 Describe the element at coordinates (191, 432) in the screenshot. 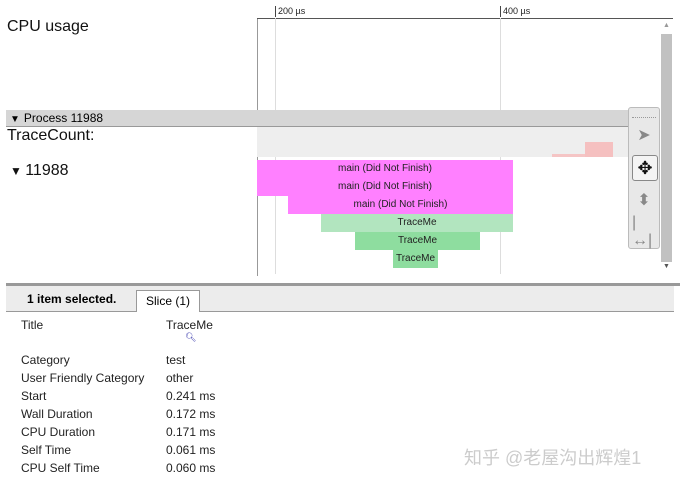

I see `detail-value: 0.171 ms` at that location.